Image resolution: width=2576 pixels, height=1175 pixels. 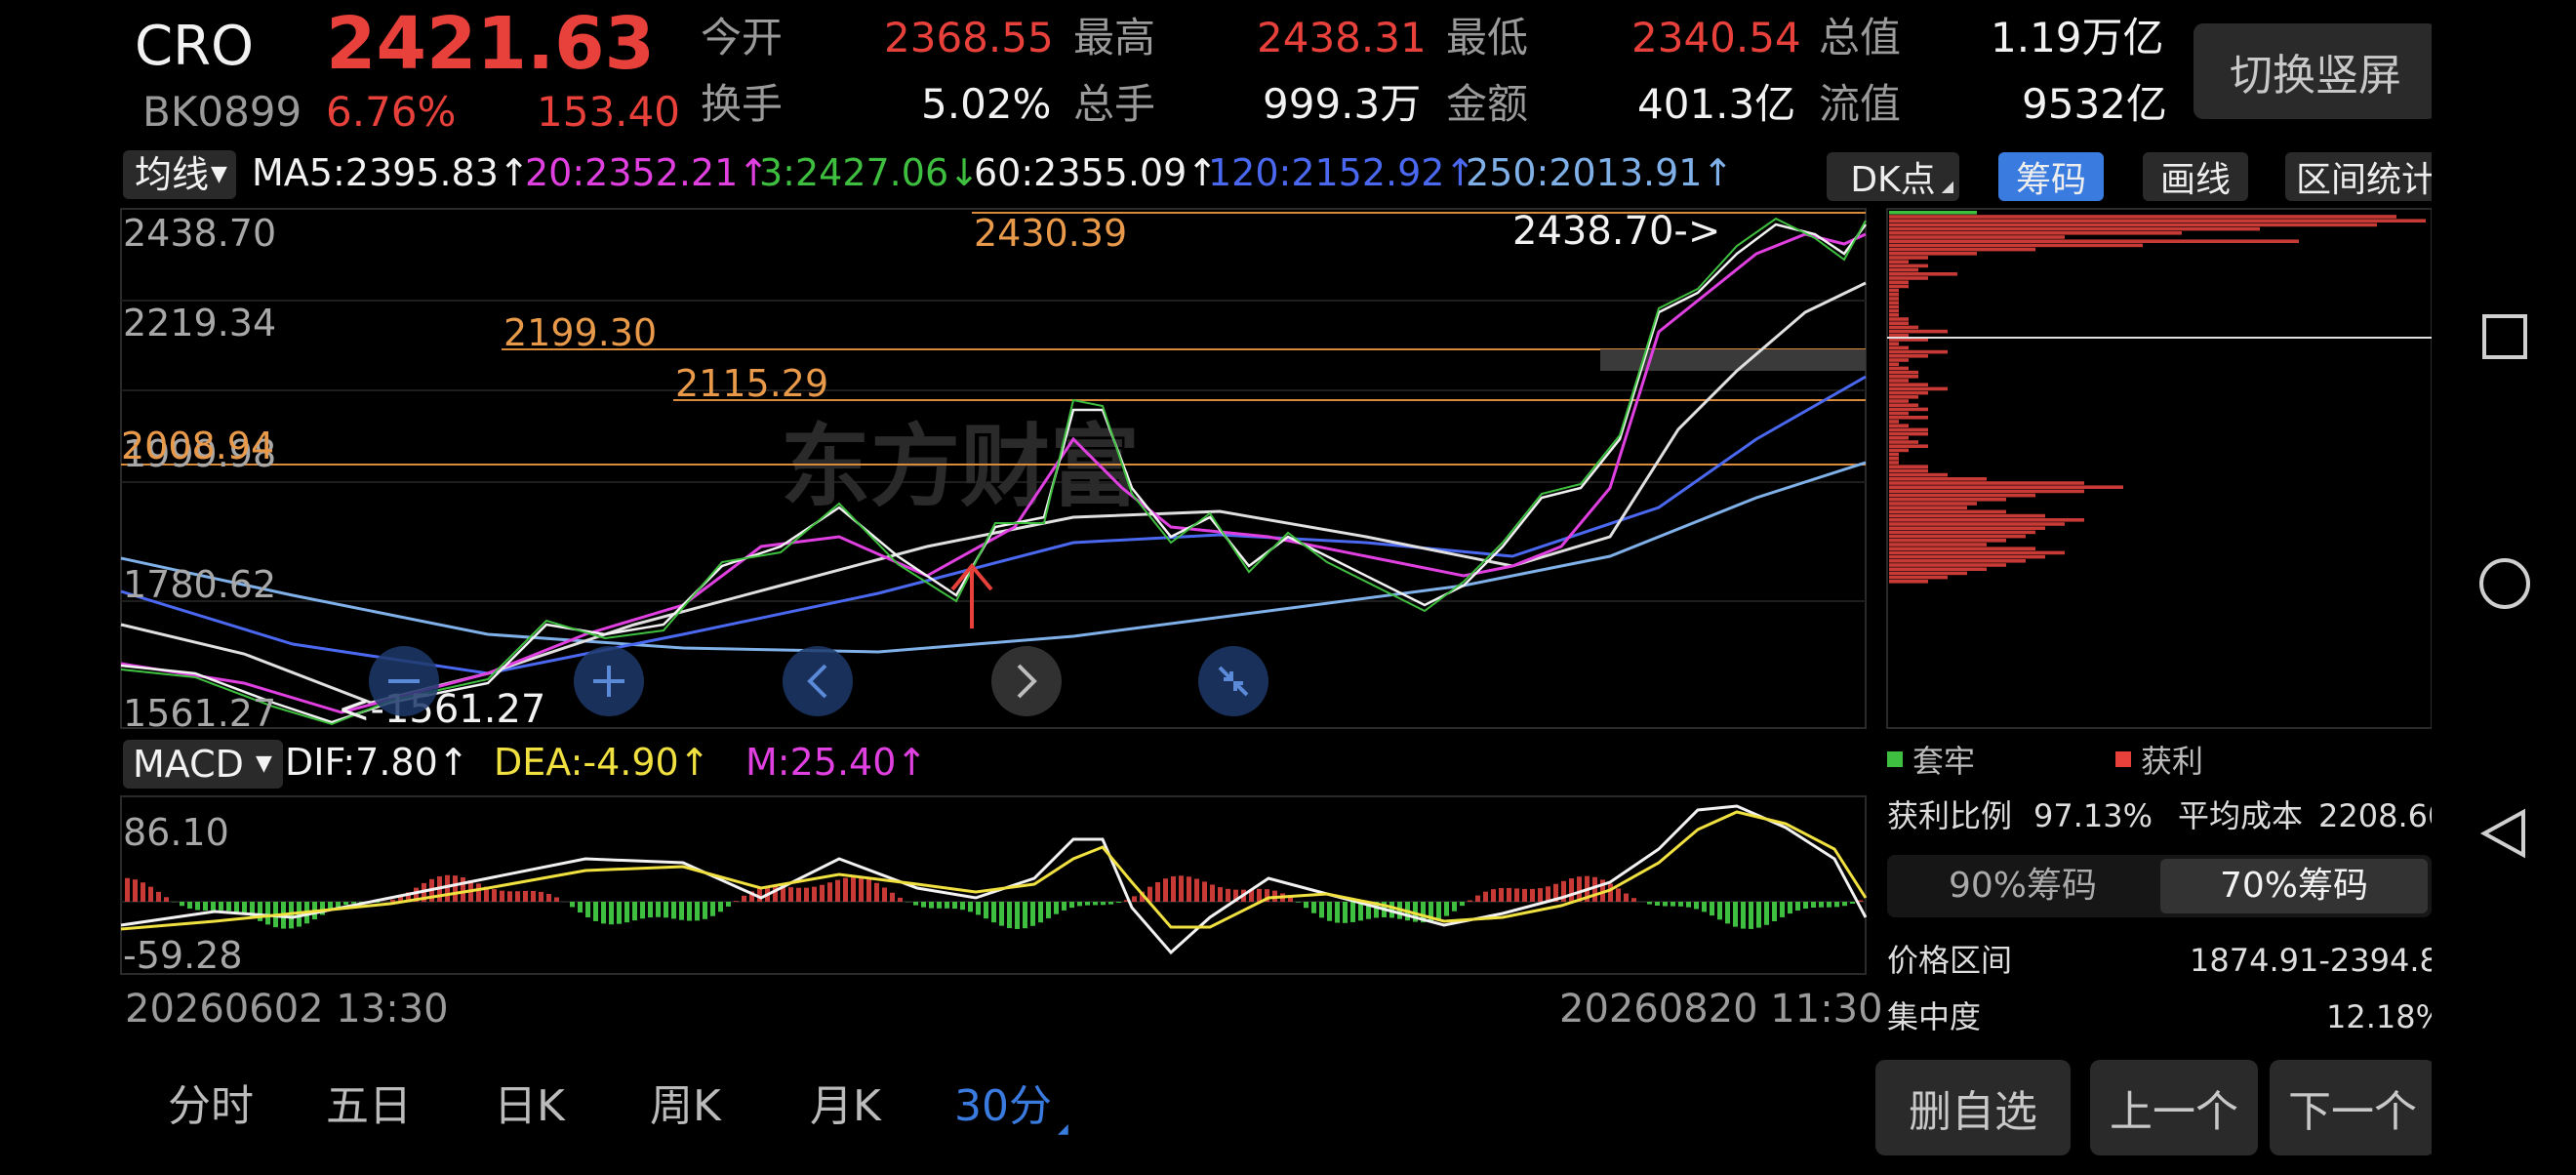 What do you see at coordinates (2294, 886) in the screenshot?
I see `tab-chips-70: 70%筹码` at bounding box center [2294, 886].